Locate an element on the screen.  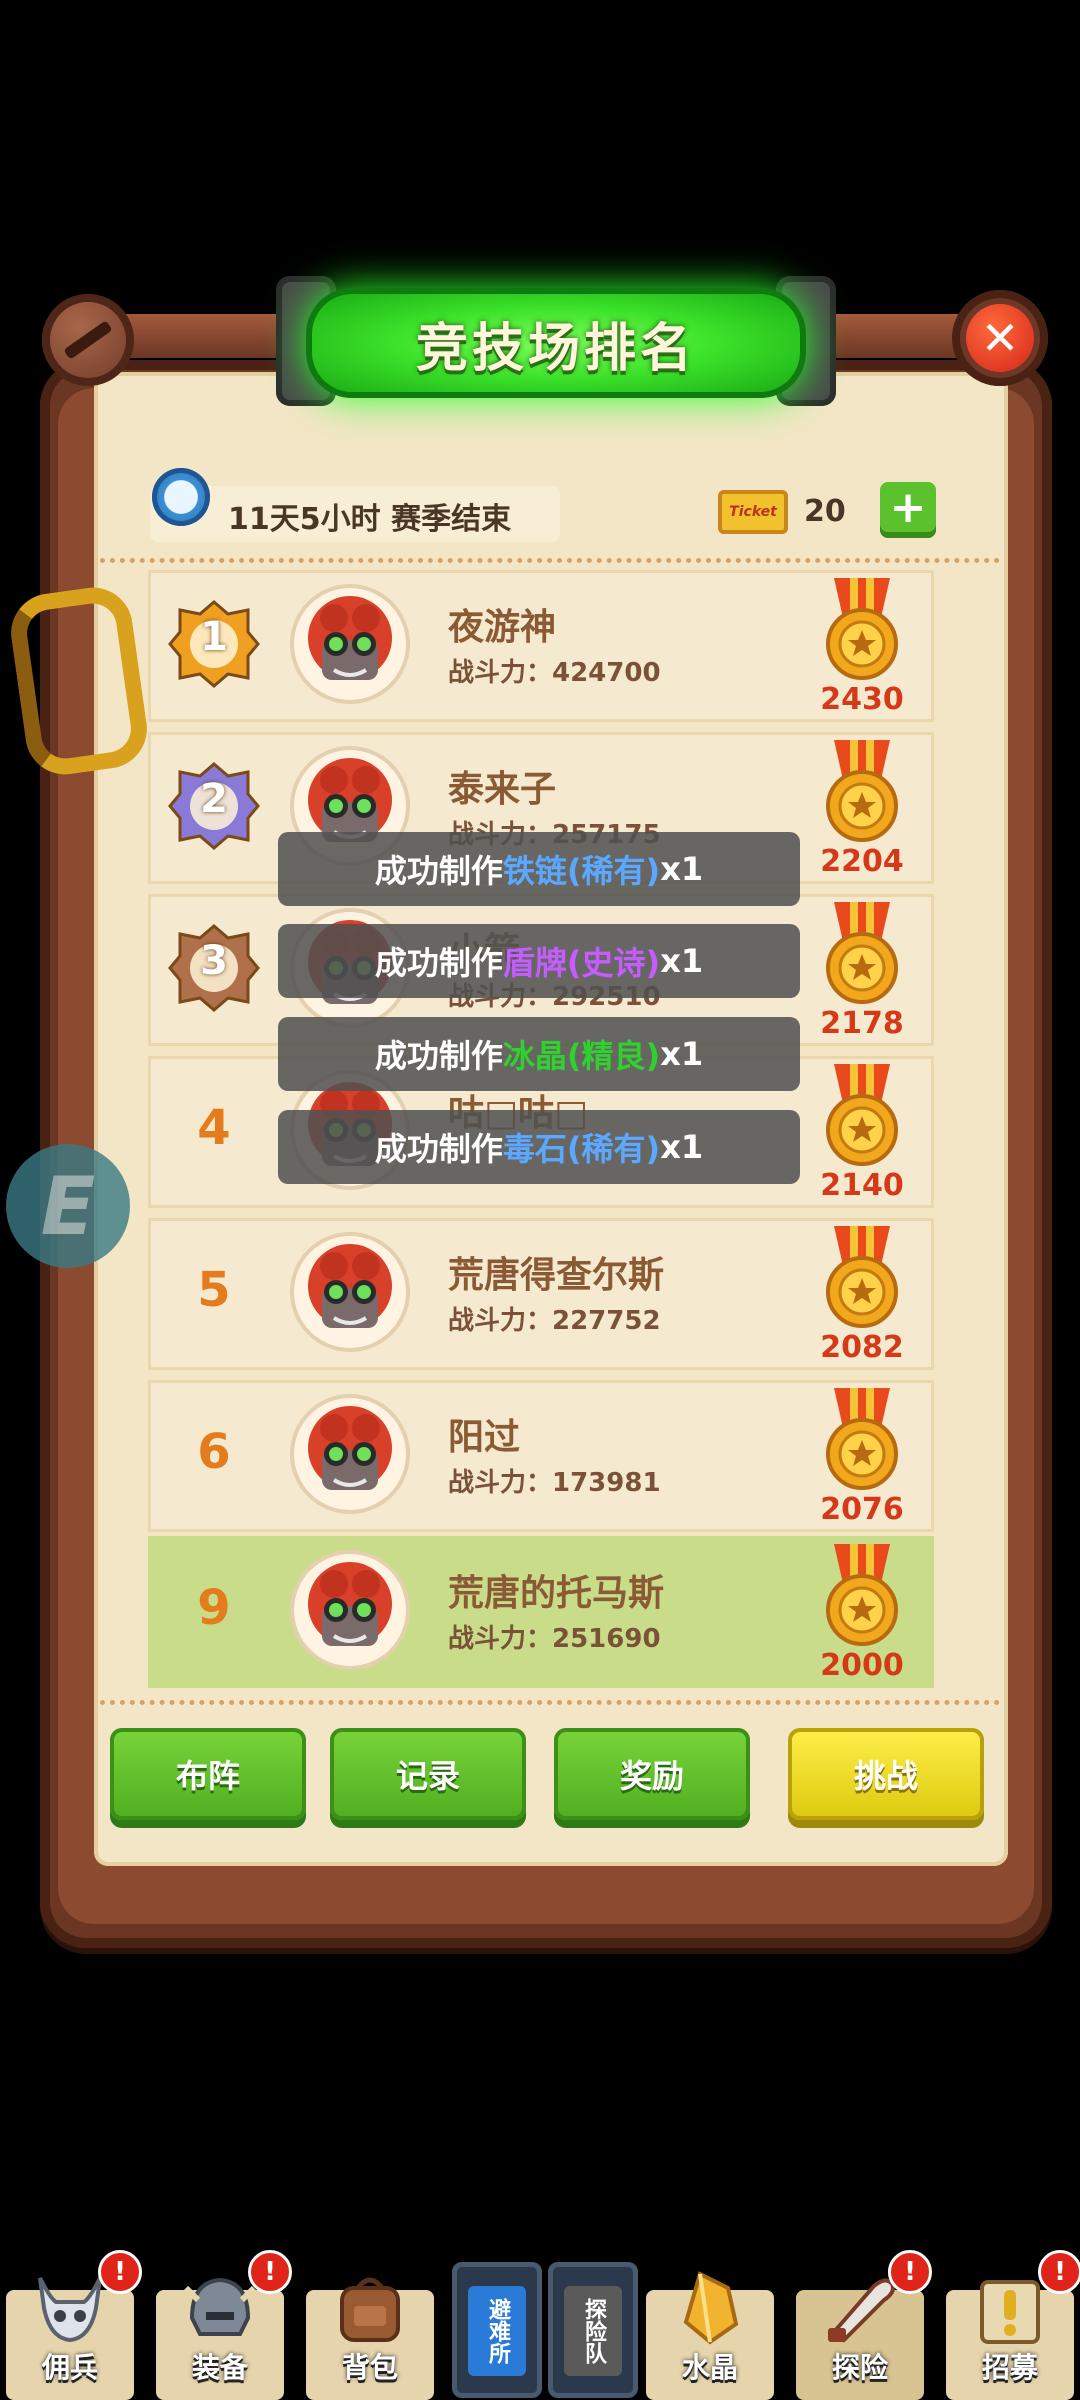
rank-number: 5 is located at coordinates (214, 1290).